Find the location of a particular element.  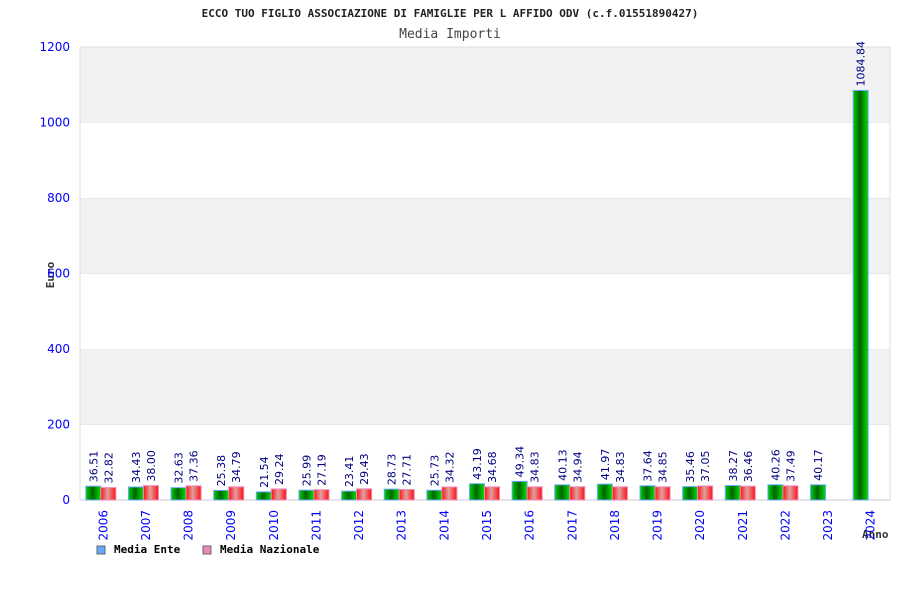

x-tick-label: 2011 is located at coordinates (316, 525).